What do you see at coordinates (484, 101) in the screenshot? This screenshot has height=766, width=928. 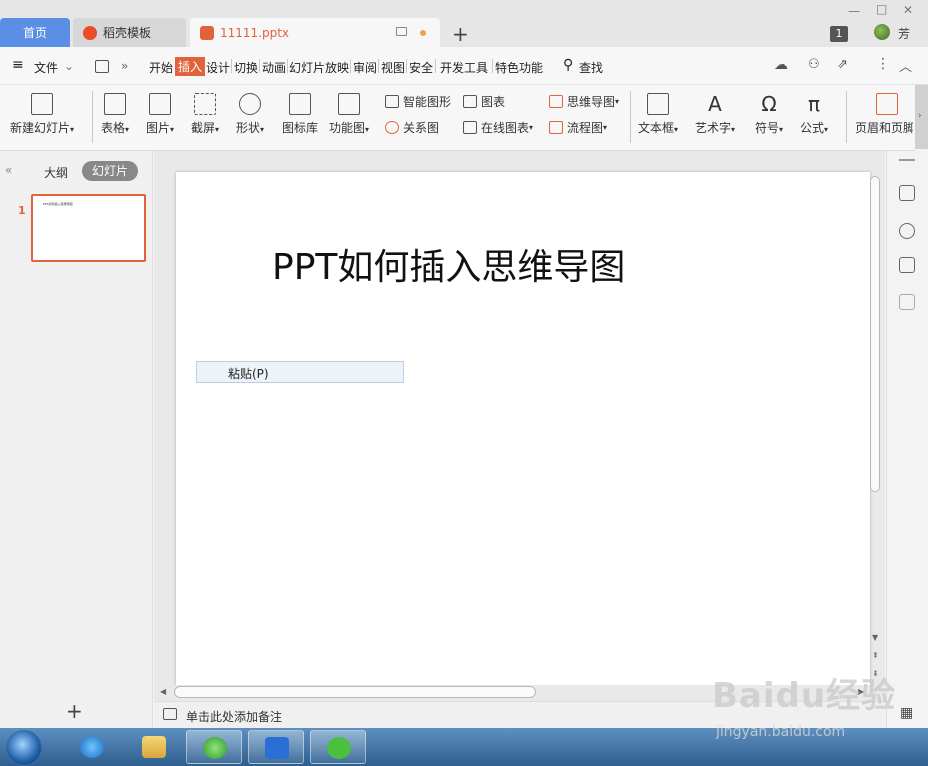 I see `chart-button: 图表` at bounding box center [484, 101].